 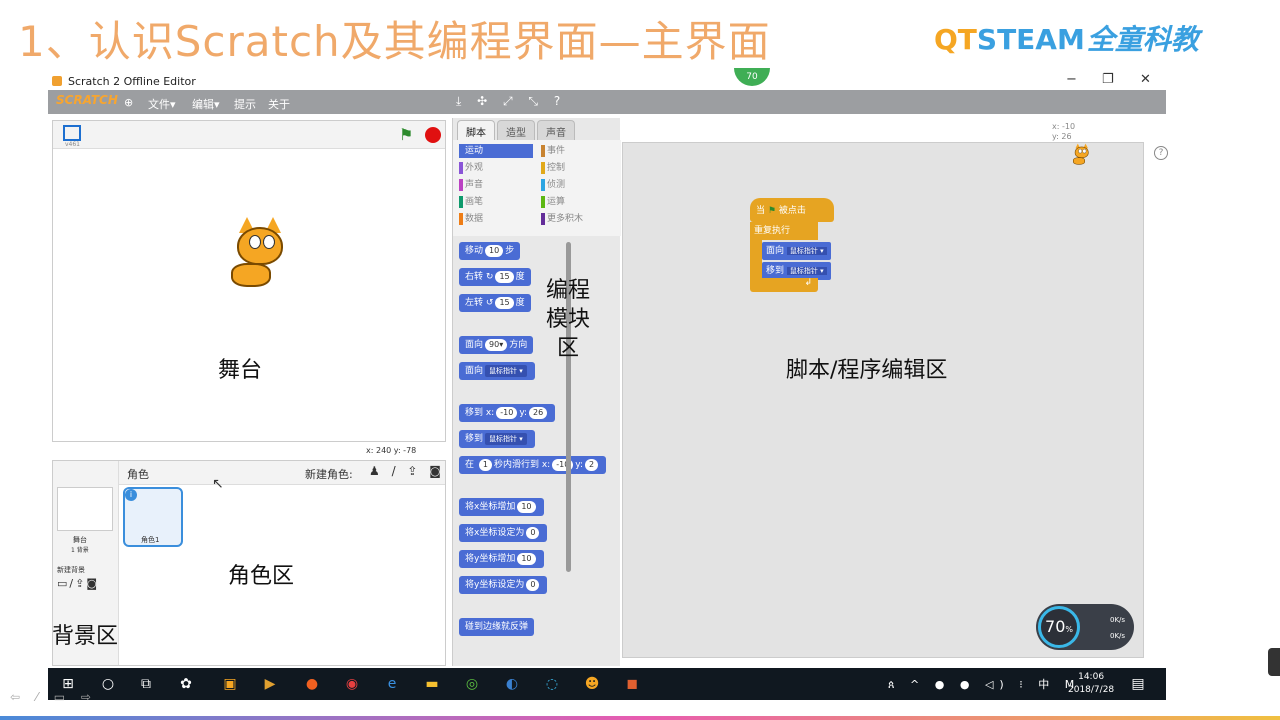 I want to click on category-events: 事件, so click(x=553, y=151).